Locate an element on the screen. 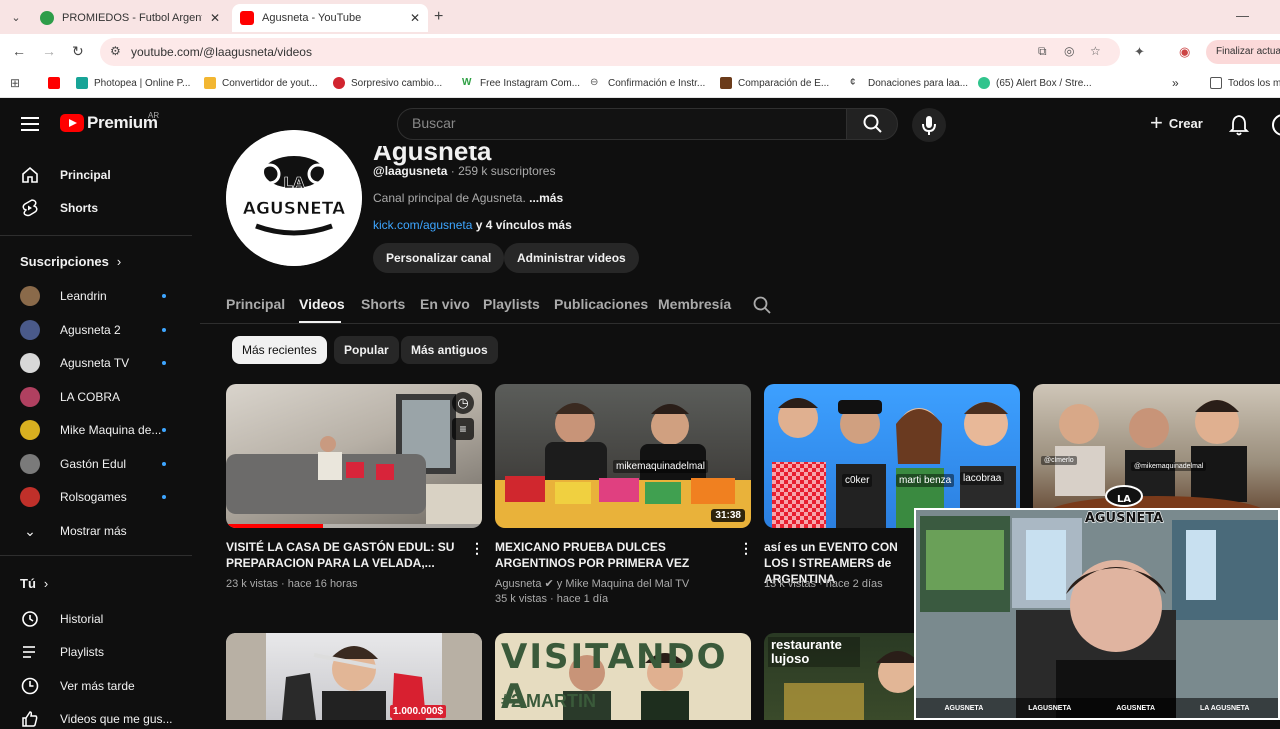 This screenshot has width=1280, height=729. add-to-queue-icon: ≡ is located at coordinates (463, 429).